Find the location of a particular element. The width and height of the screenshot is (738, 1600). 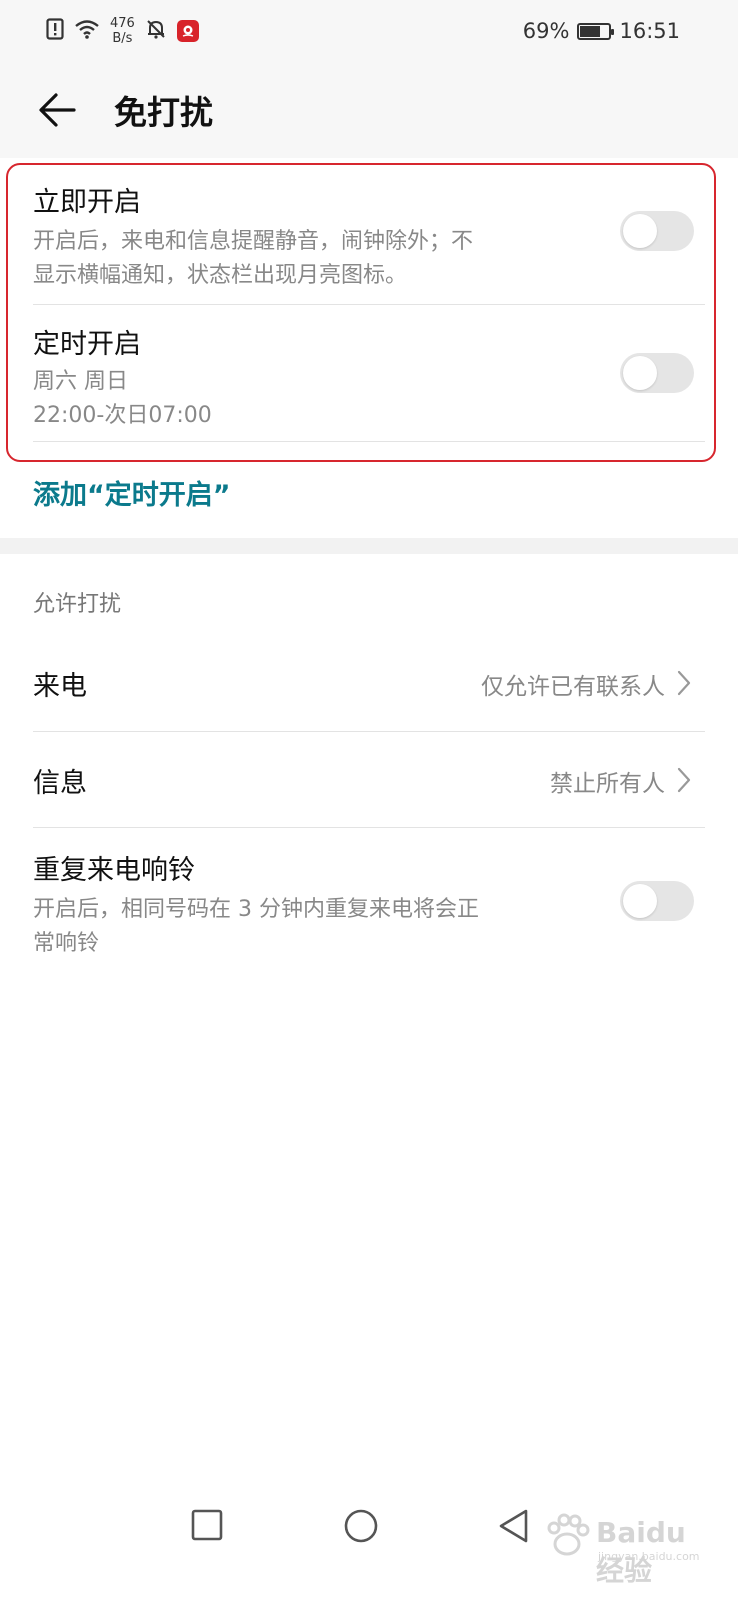

repeat-calls-row: 重复来电响铃 开启后，相同号码在 3 分钟内重复来电将会正 常响铃 is located at coordinates (369, 904).